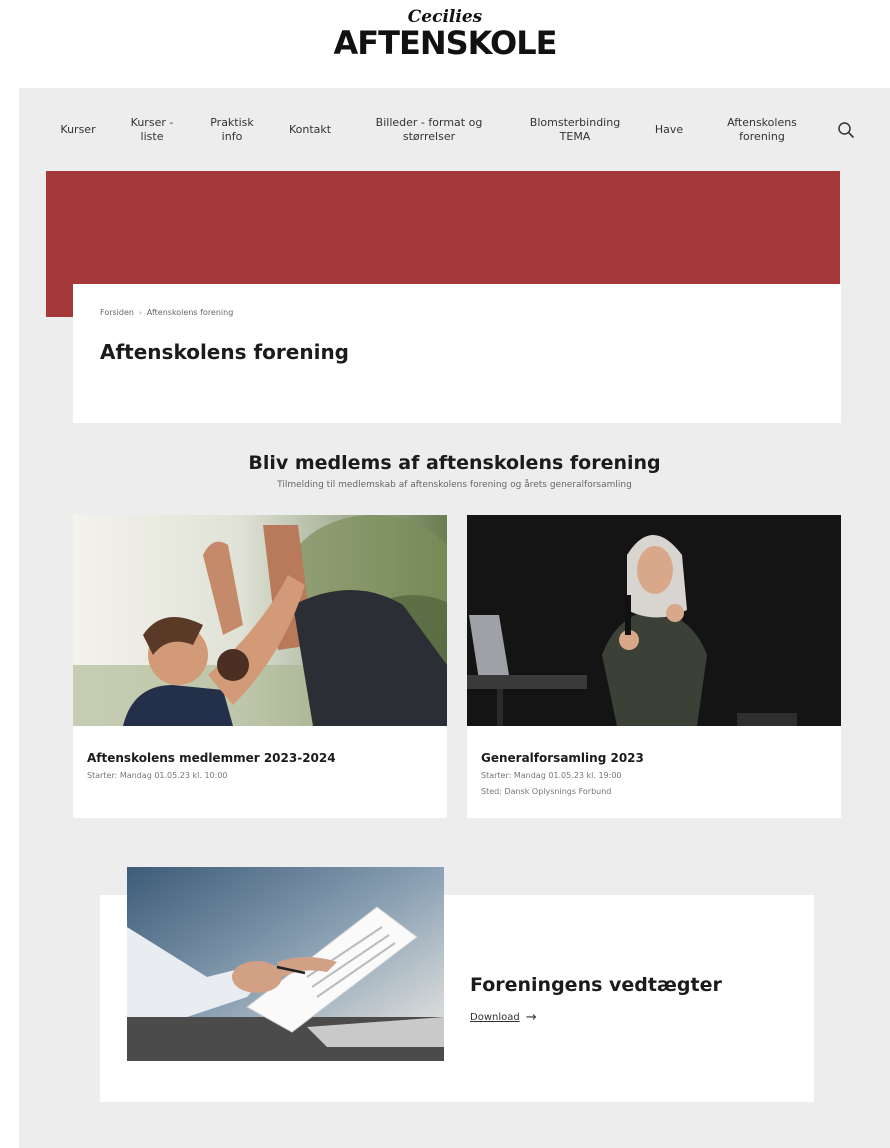 The image size is (890, 1148). Describe the element at coordinates (224, 352) in the screenshot. I see `page-title: Aftenskolens forening` at that location.